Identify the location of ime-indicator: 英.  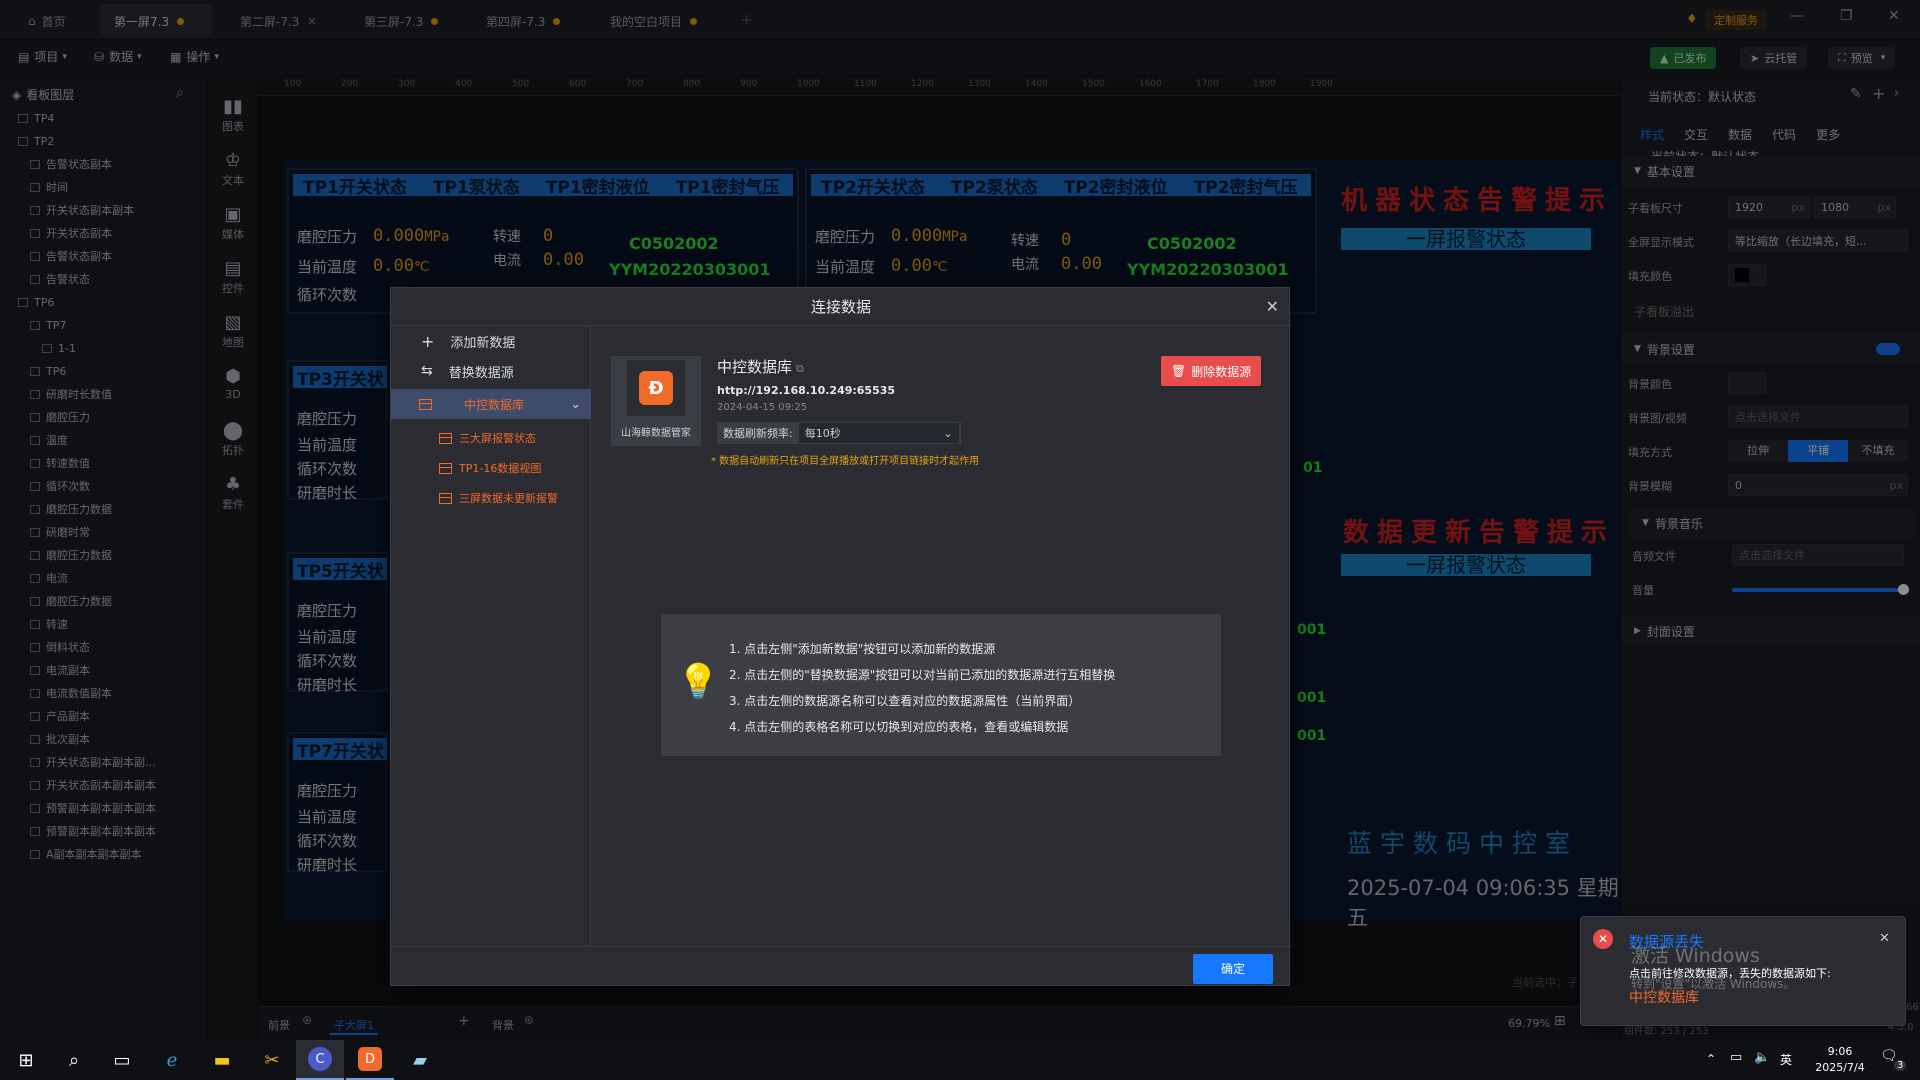
(1786, 1059).